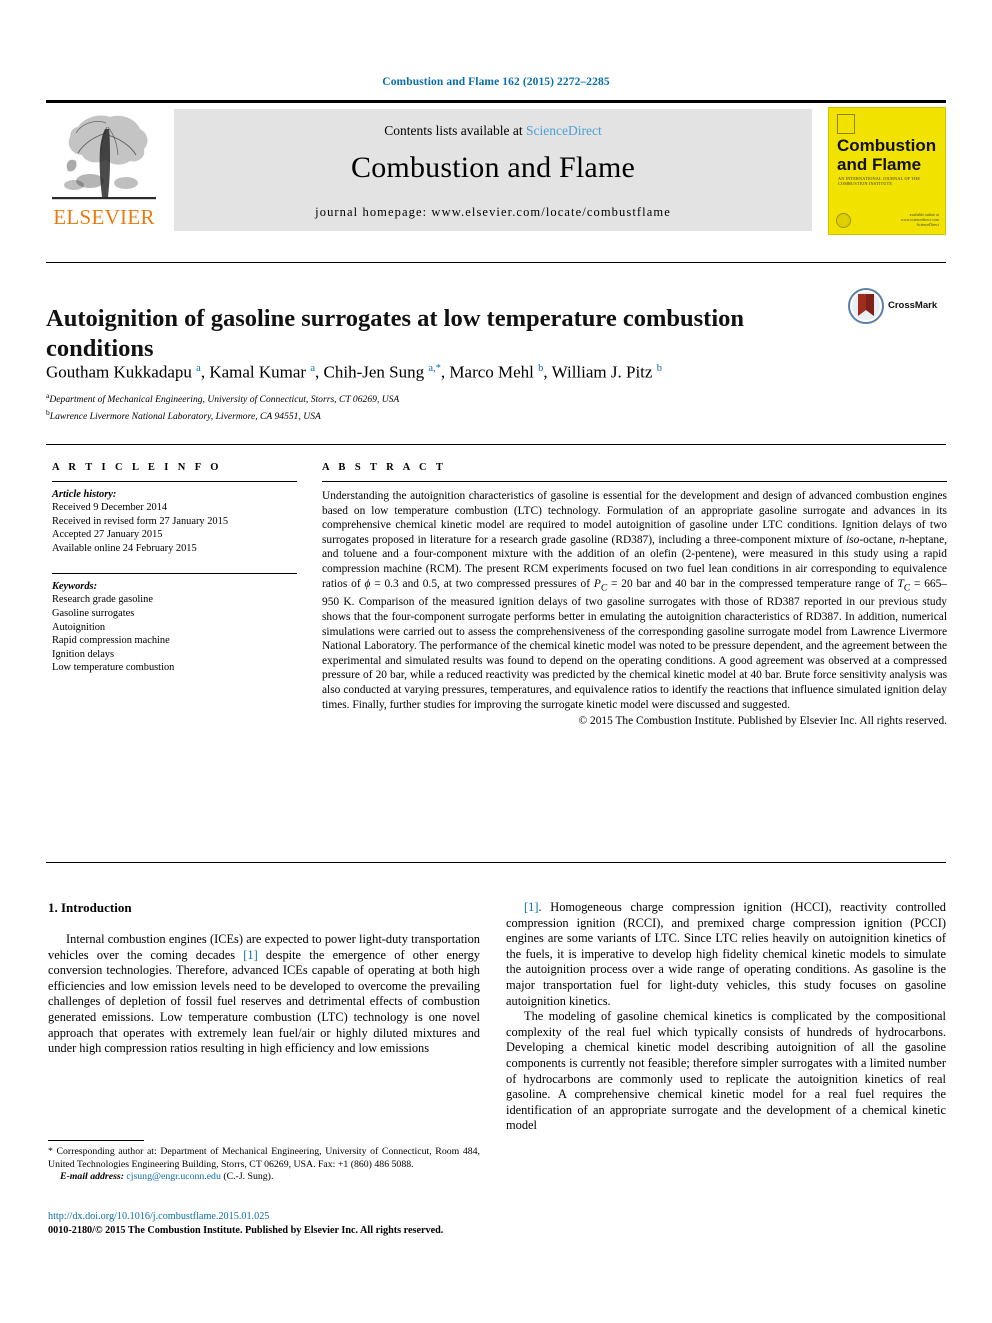  What do you see at coordinates (913, 305) in the screenshot?
I see `crossmark-label: CrossMark` at bounding box center [913, 305].